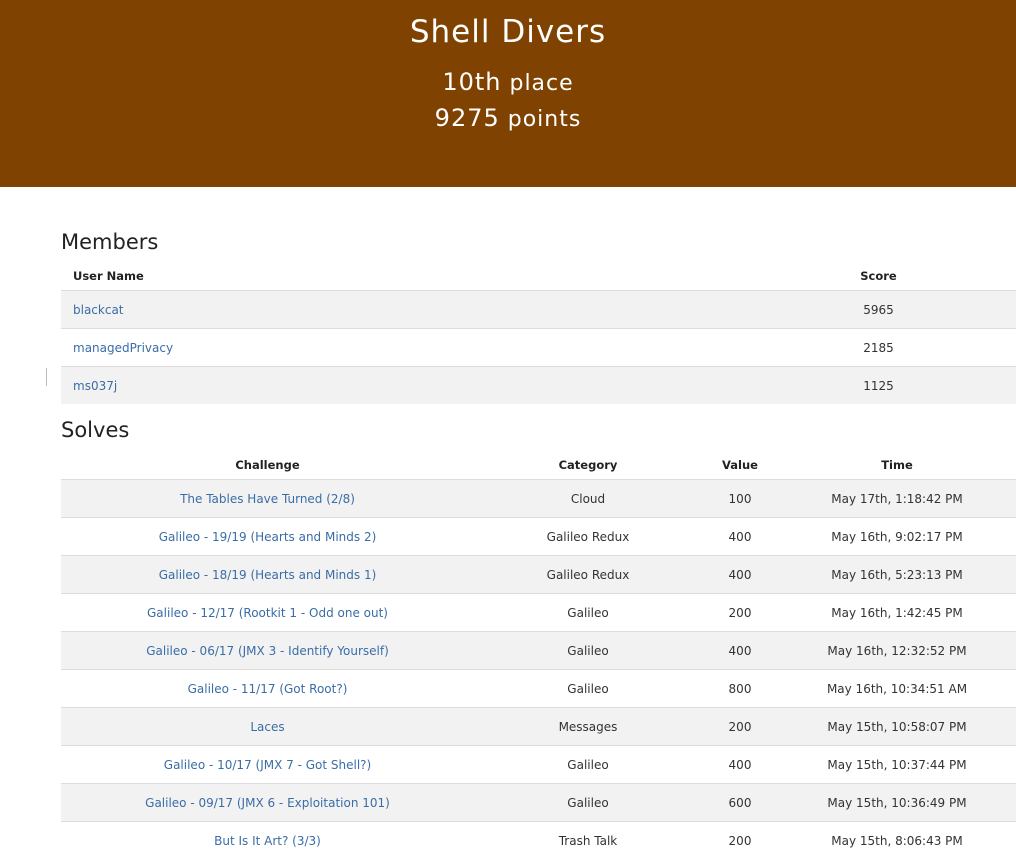 This screenshot has width=1016, height=865. Describe the element at coordinates (897, 465) in the screenshot. I see `header-time: Time` at that location.